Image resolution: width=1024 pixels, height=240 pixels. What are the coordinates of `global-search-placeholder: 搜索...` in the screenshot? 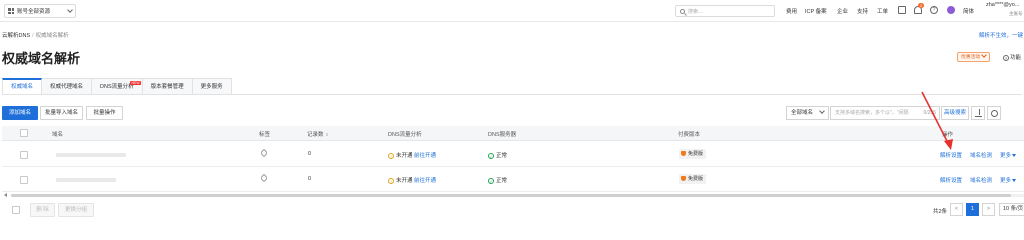 It's located at (695, 11).